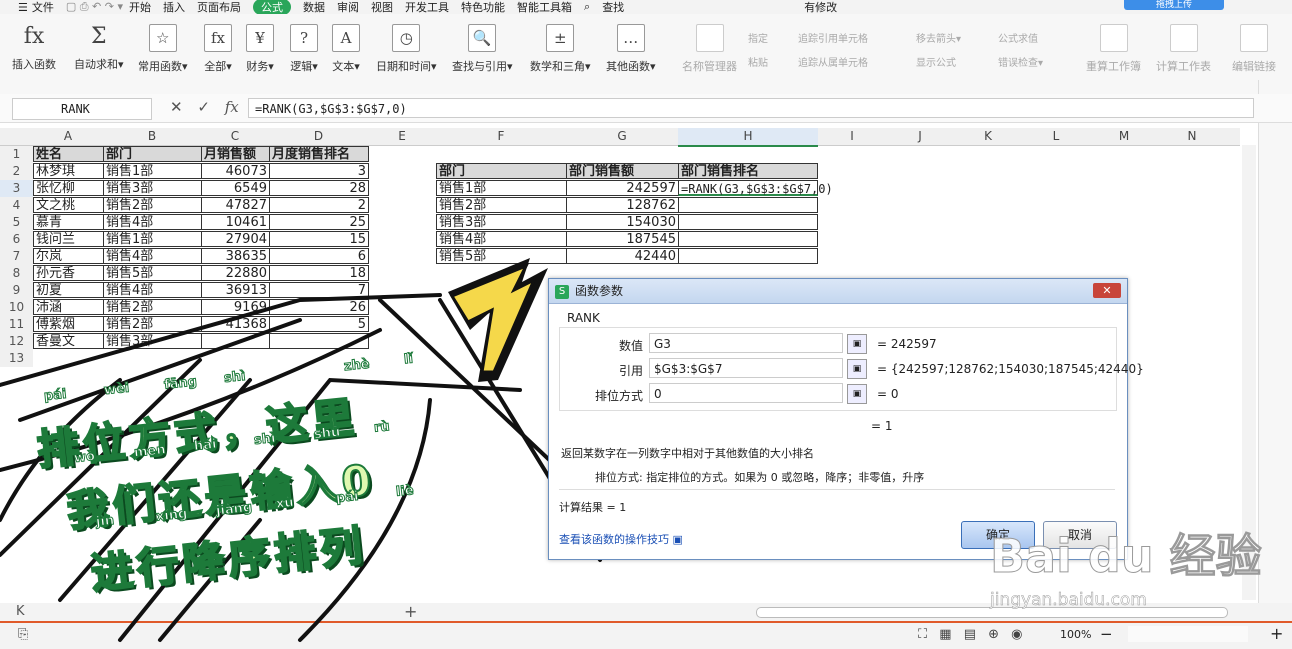 This screenshot has height=649, width=1292. I want to click on menu-tab-view: 视图, so click(382, 7).